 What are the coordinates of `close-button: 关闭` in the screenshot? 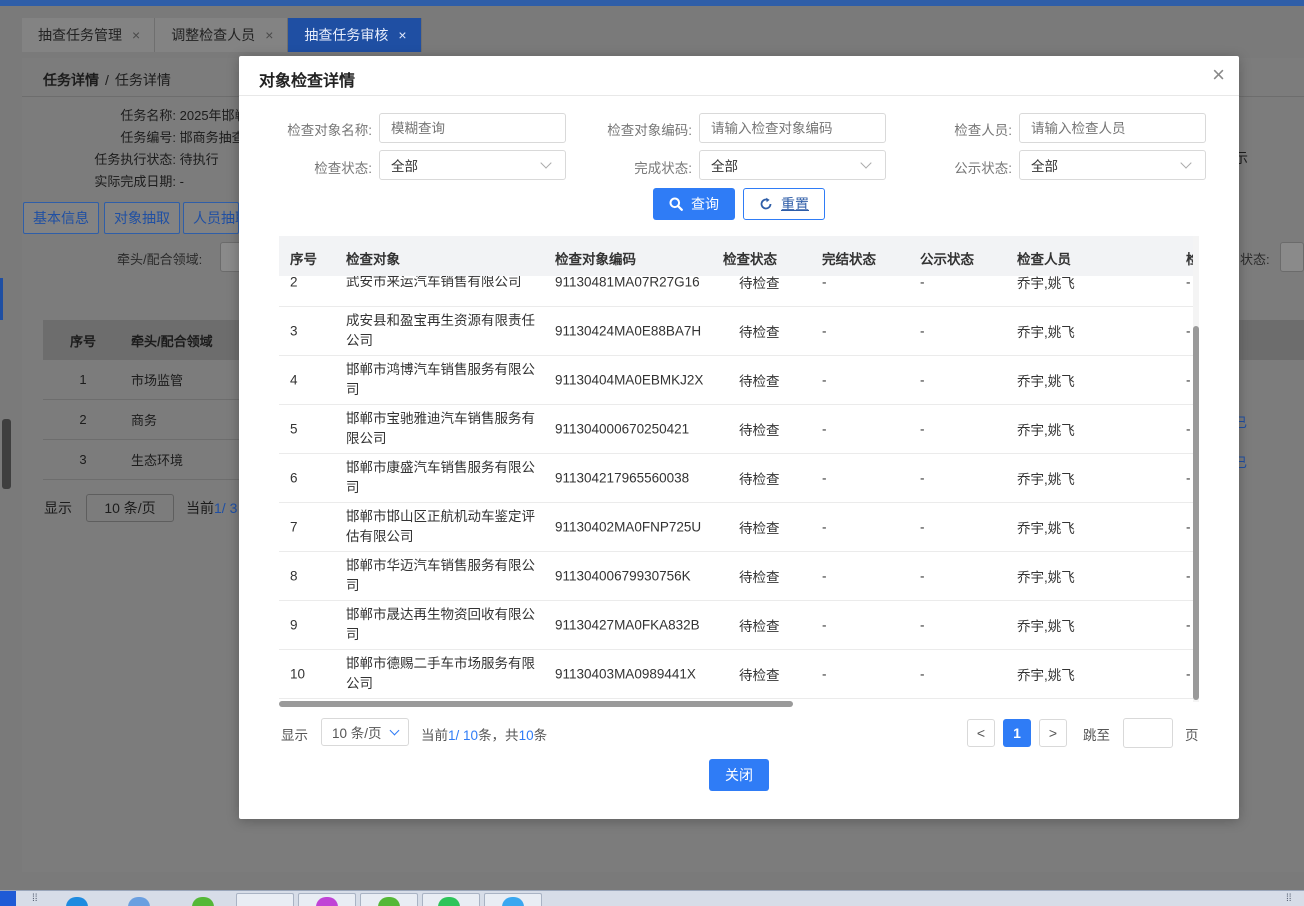 It's located at (739, 775).